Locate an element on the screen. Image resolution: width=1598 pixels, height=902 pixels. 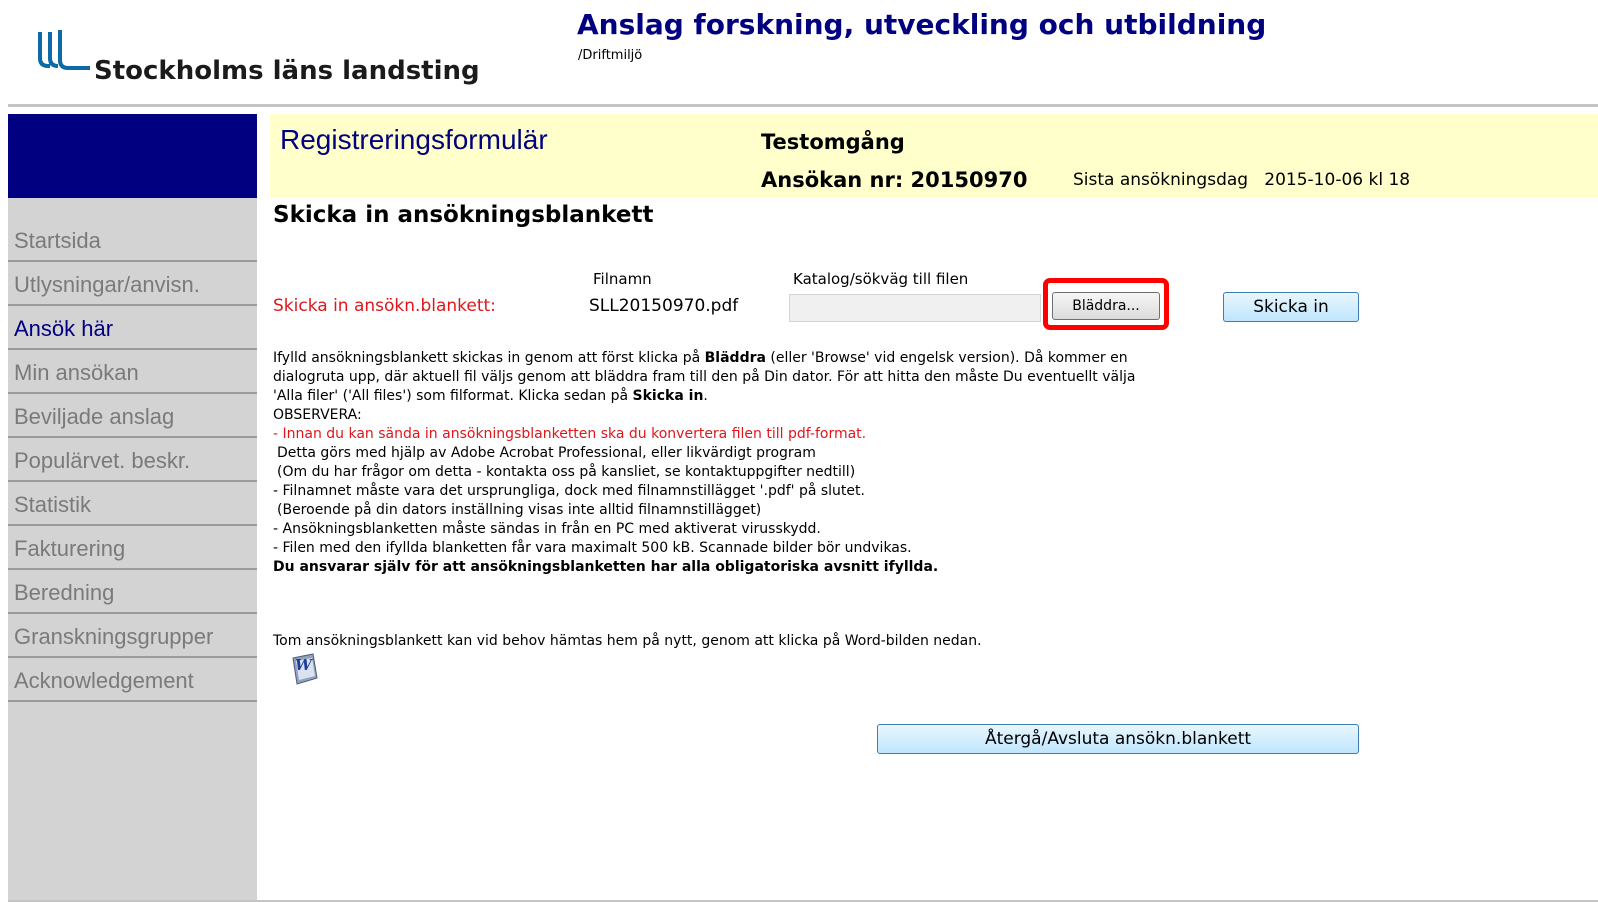
logo-text: Stockholms läns landsting is located at coordinates (287, 71).